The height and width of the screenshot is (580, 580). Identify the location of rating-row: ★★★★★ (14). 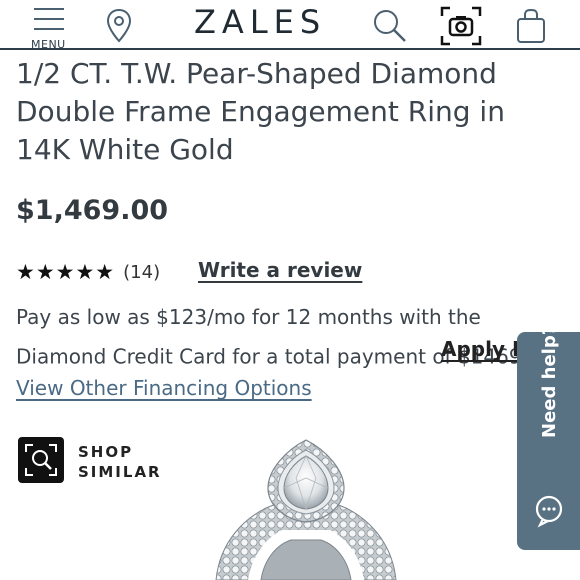
(88, 272).